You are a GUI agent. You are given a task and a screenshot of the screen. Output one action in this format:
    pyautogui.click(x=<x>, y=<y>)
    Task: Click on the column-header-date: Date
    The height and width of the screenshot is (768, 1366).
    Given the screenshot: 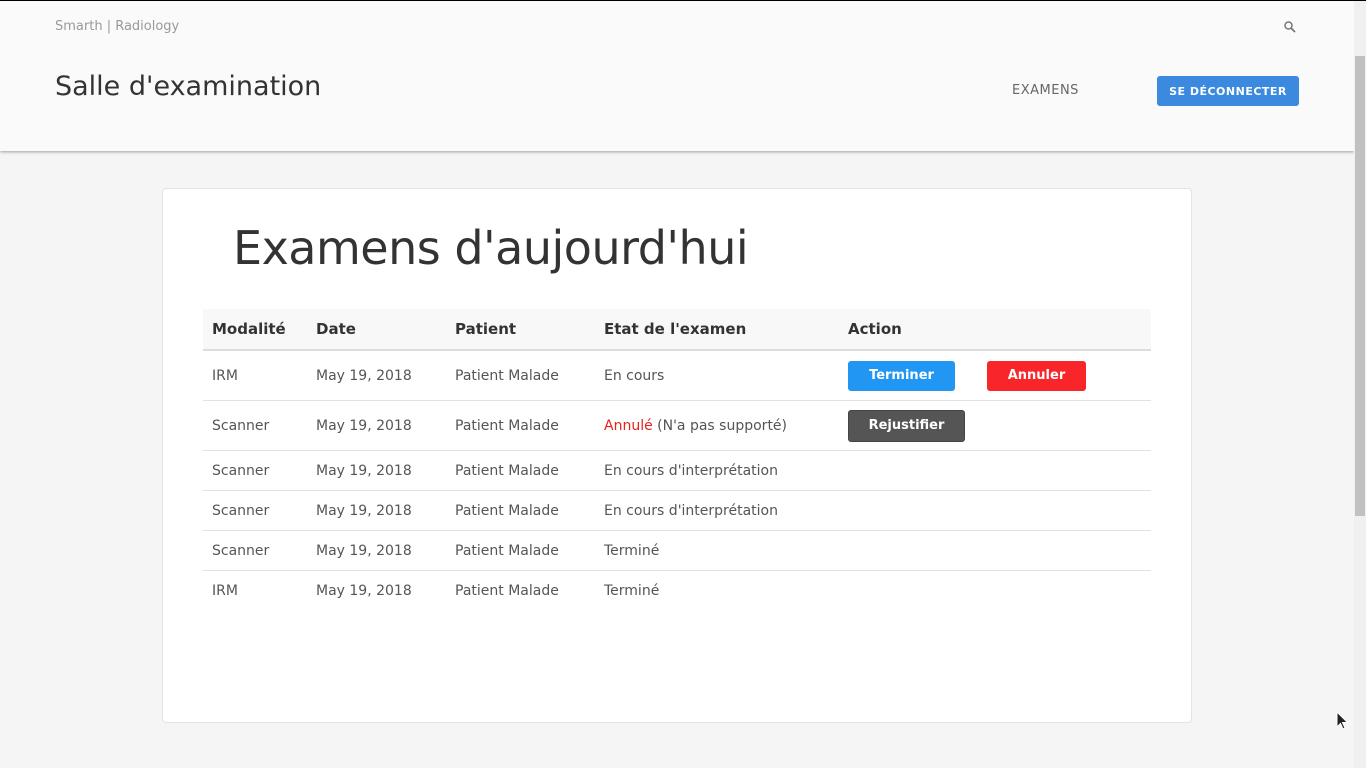 What is the action you would take?
    pyautogui.click(x=336, y=329)
    